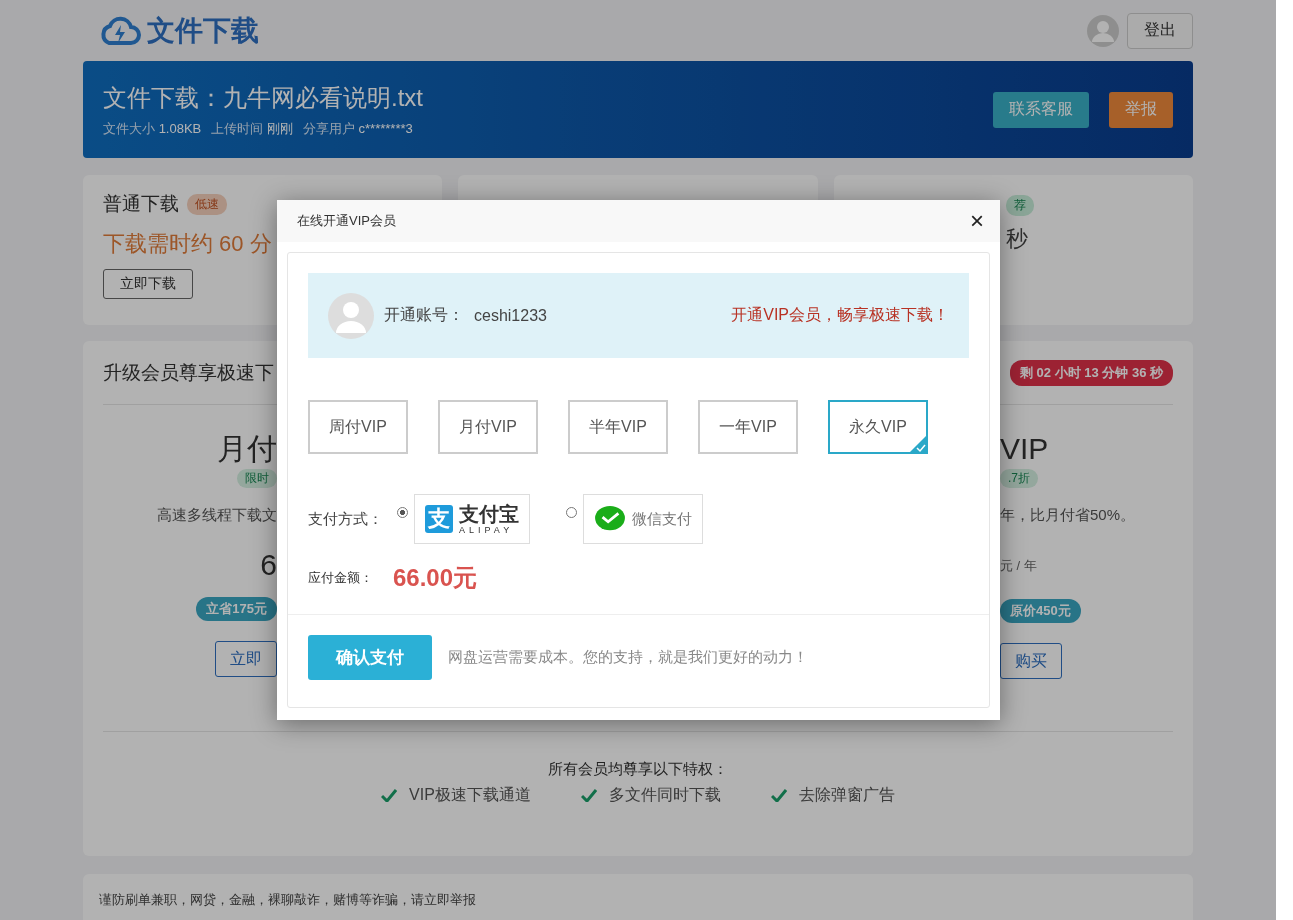 The width and height of the screenshot is (1293, 920). Describe the element at coordinates (510, 315) in the screenshot. I see `account-name: ceshi1233` at that location.